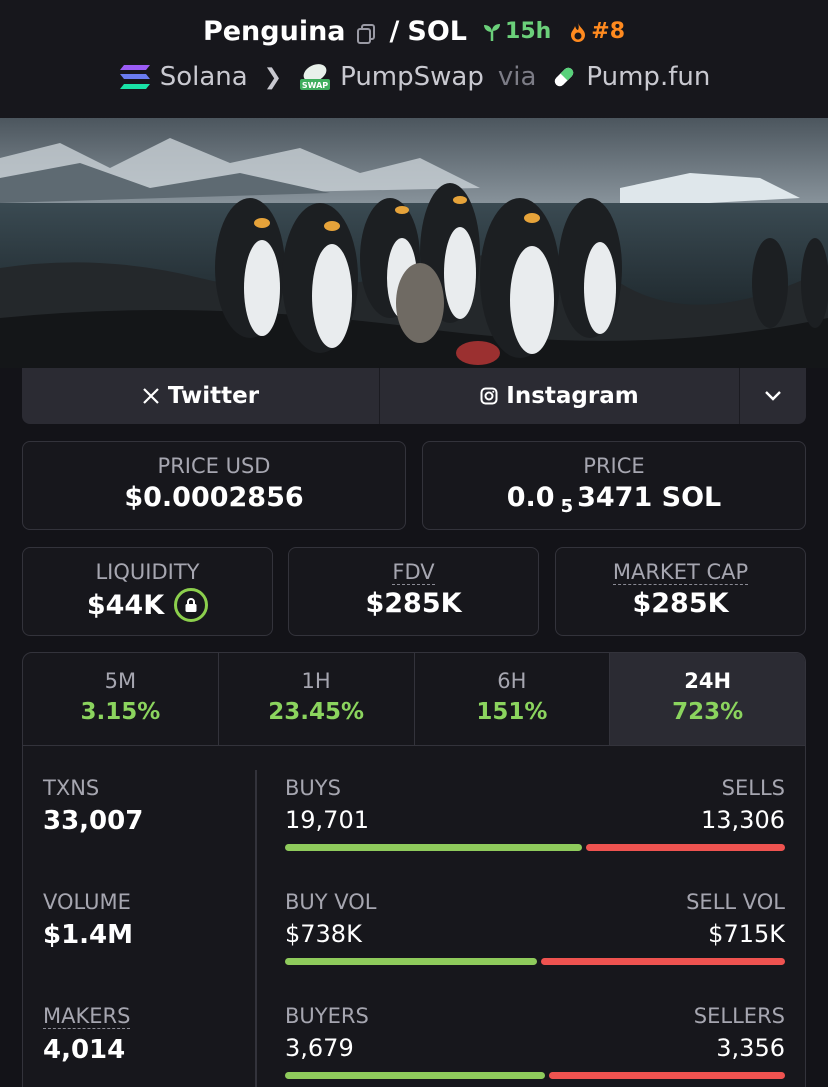 This screenshot has width=828, height=1087. Describe the element at coordinates (120, 681) in the screenshot. I see `tab-label: 5M` at that location.